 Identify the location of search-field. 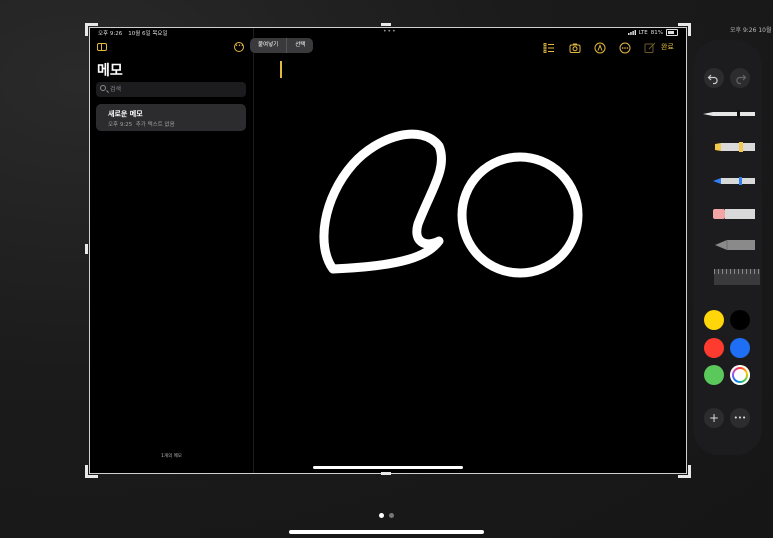
(171, 89).